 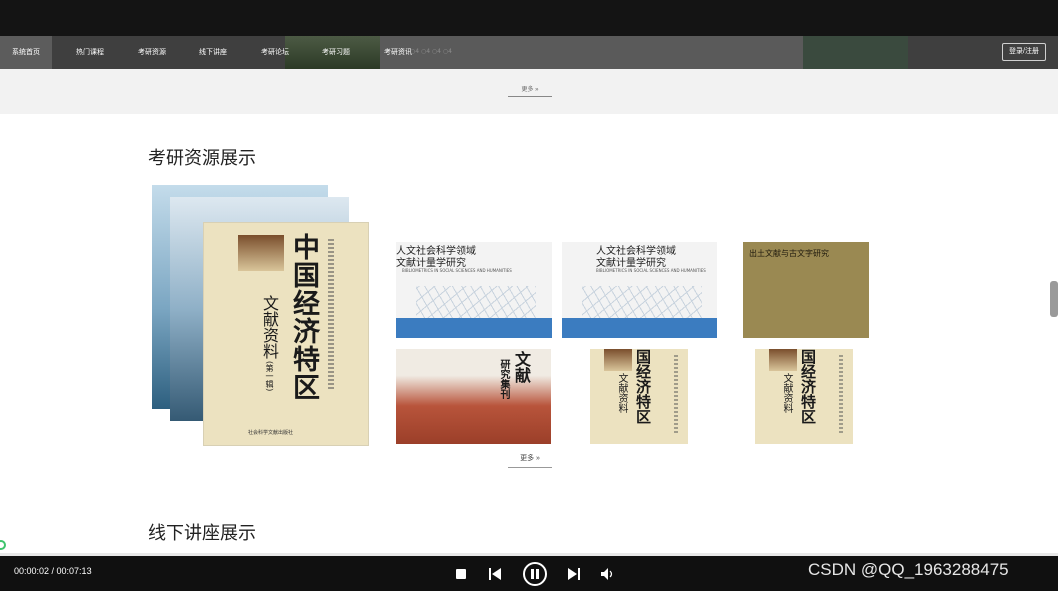 What do you see at coordinates (473, 396) in the screenshot?
I see `book-cover-4: 文献 研究集刊` at bounding box center [473, 396].